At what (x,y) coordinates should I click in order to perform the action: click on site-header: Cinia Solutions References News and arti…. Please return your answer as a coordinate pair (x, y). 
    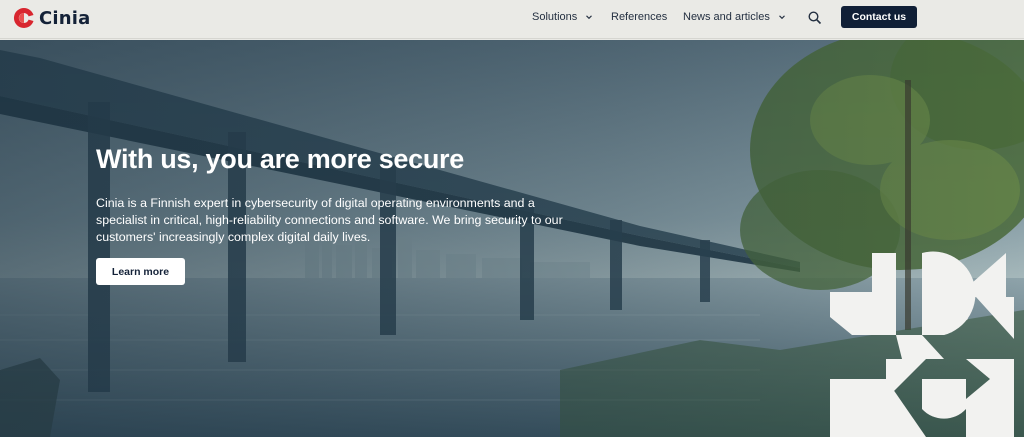
    Looking at the image, I should click on (512, 19).